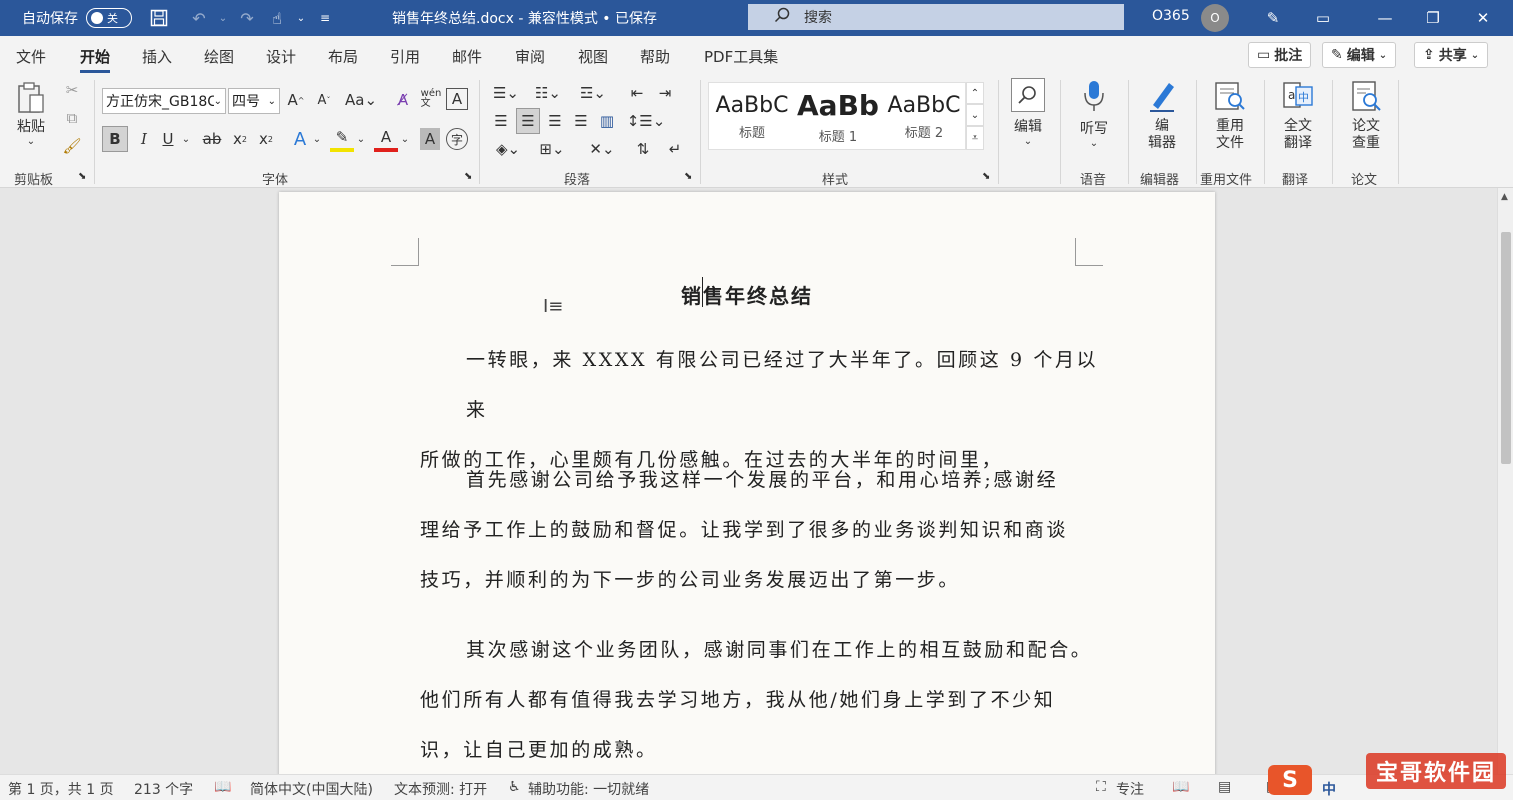 The width and height of the screenshot is (1513, 800). I want to click on text-effects-icon: A, so click(300, 139).